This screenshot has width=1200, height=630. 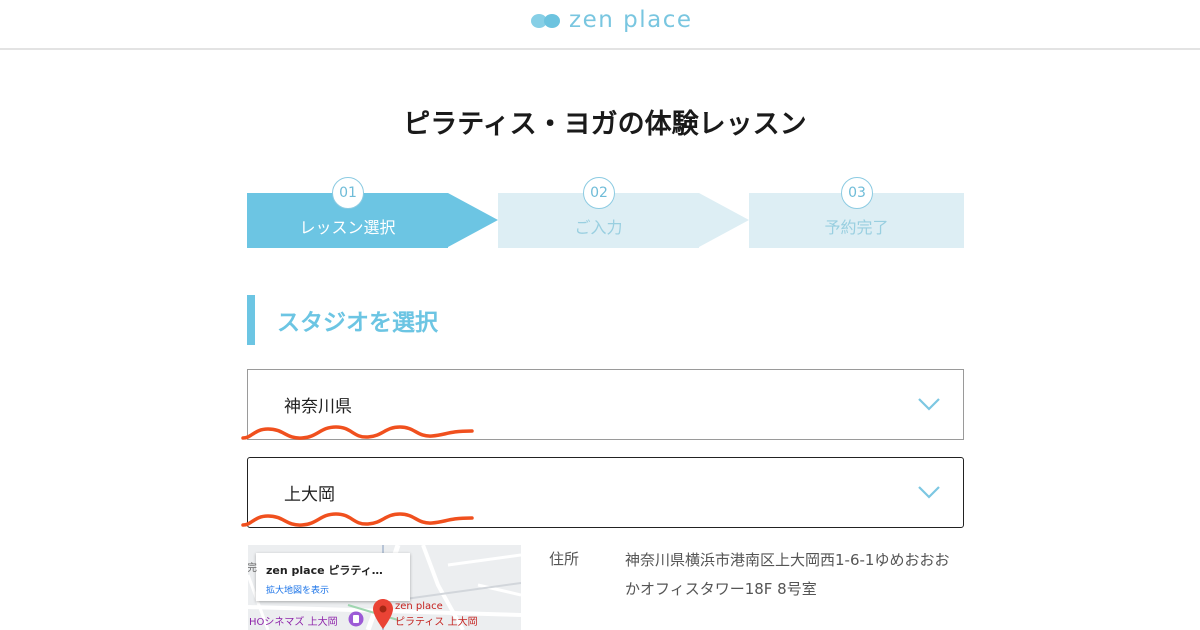 What do you see at coordinates (436, 622) in the screenshot?
I see `map-place-label-line2: ピラティス 上大岡` at bounding box center [436, 622].